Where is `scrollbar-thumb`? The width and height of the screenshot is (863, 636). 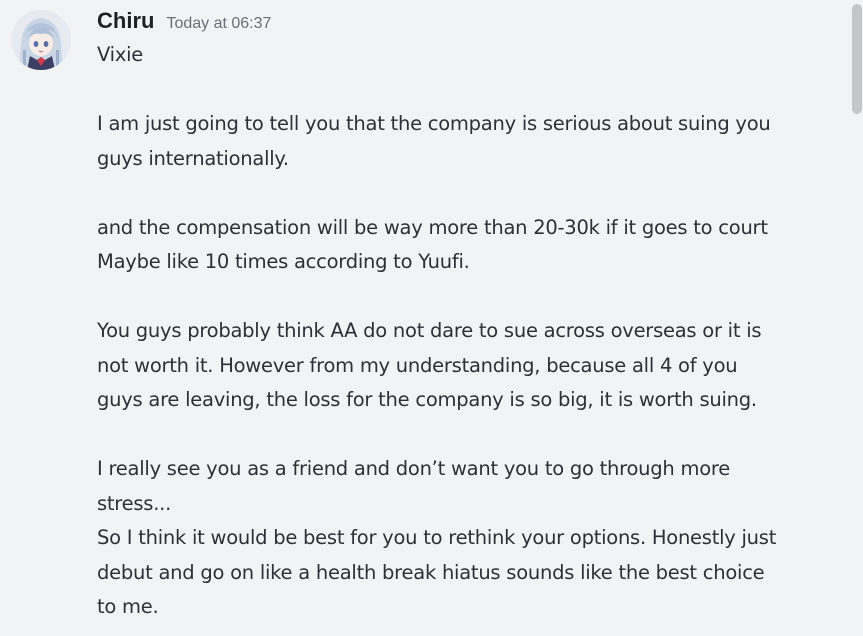 scrollbar-thumb is located at coordinates (857, 59).